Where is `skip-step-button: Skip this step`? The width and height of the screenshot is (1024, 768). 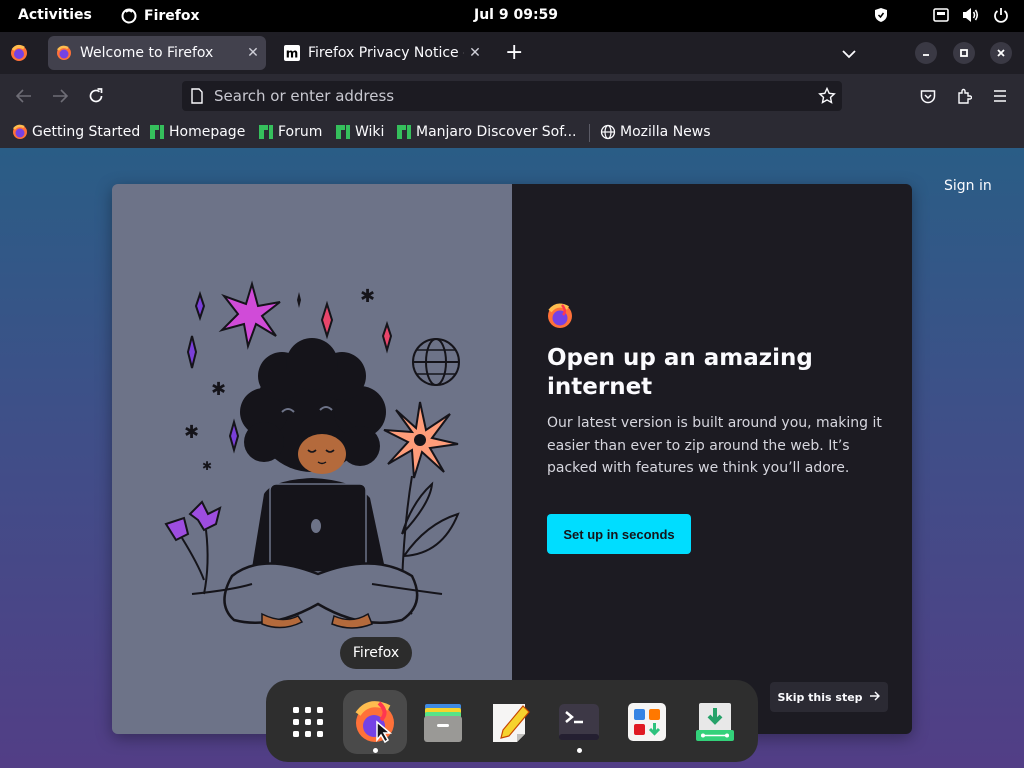 skip-step-button: Skip this step is located at coordinates (829, 697).